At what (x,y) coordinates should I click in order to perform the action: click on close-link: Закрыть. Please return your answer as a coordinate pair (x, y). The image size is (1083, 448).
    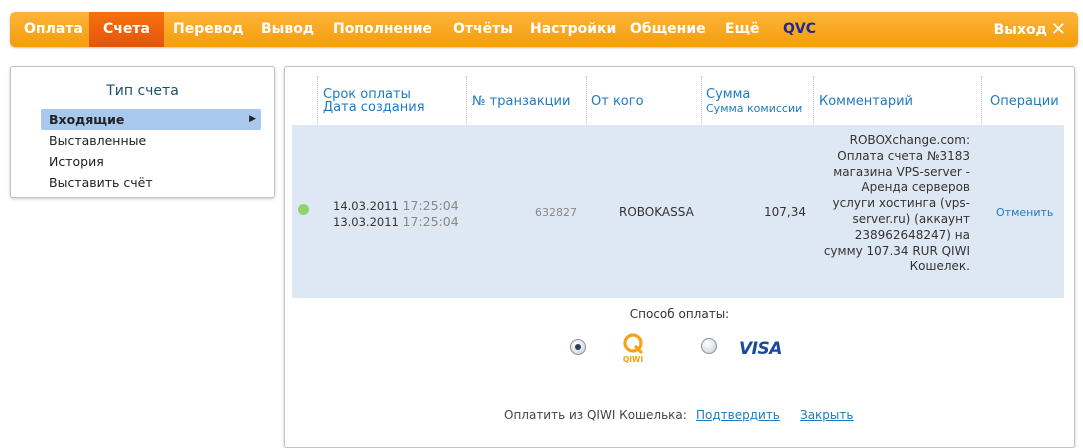
    Looking at the image, I should click on (826, 415).